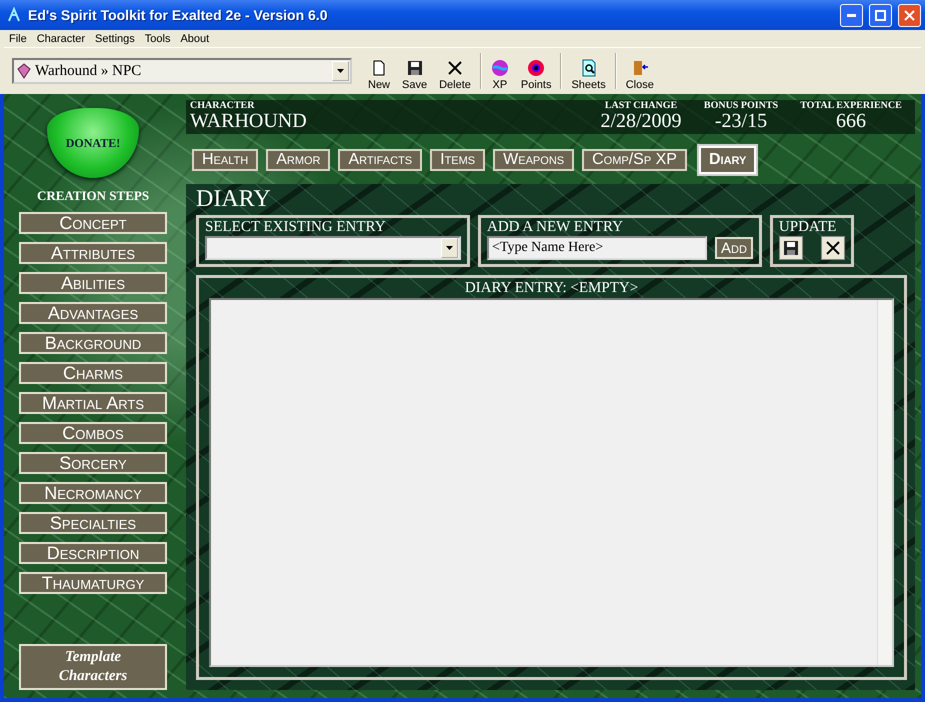 The width and height of the screenshot is (925, 702). Describe the element at coordinates (93, 433) in the screenshot. I see `creation-step-button: Combos` at that location.